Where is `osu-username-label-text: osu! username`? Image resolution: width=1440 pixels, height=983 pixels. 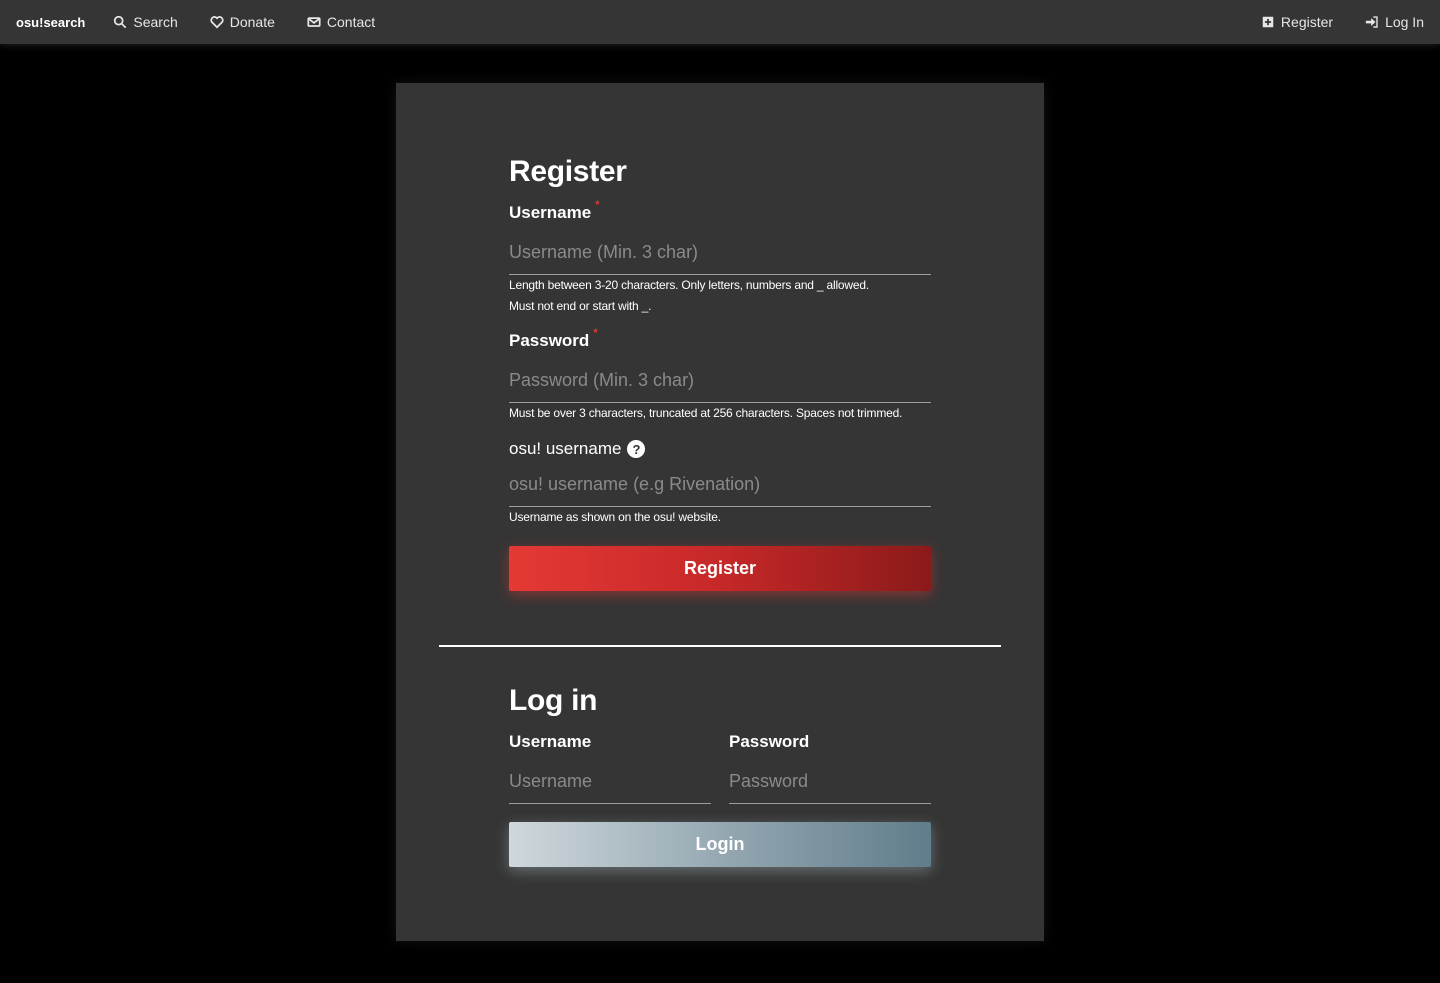
osu-username-label-text: osu! username is located at coordinates (565, 448).